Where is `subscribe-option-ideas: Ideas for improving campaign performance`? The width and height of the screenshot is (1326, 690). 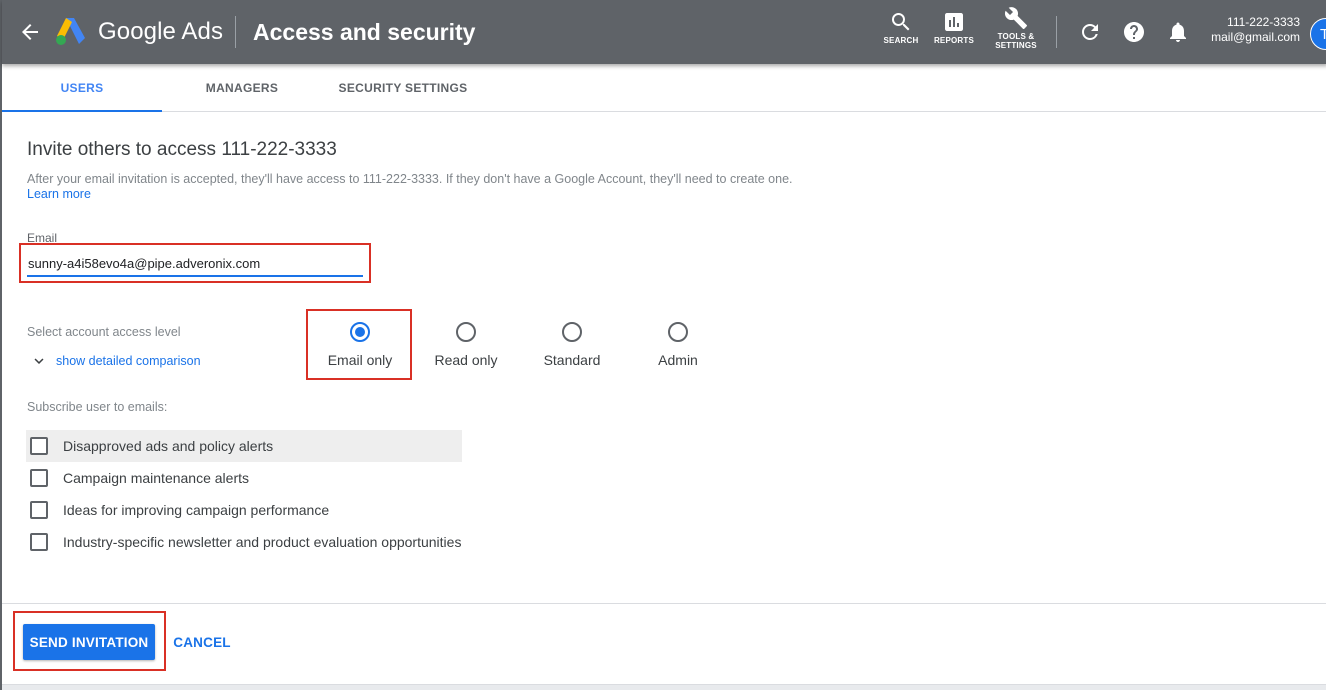 subscribe-option-ideas: Ideas for improving campaign performance is located at coordinates (244, 510).